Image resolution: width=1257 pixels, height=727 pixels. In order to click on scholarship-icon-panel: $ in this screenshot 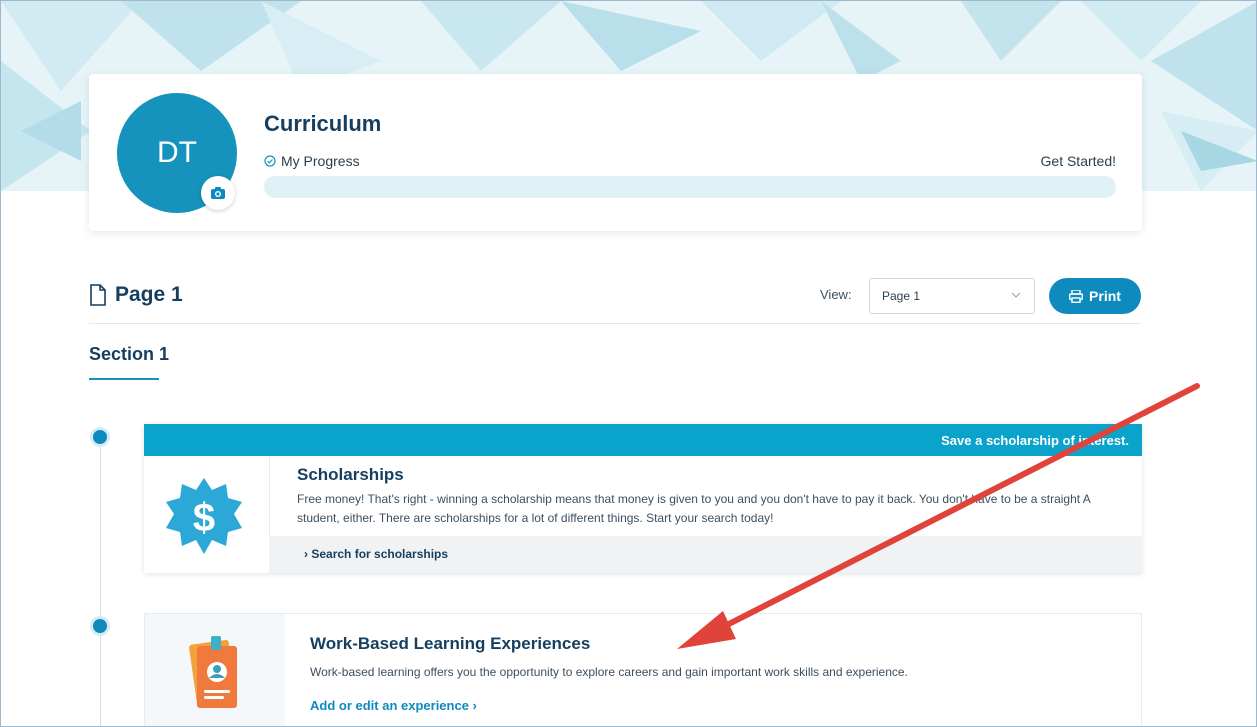, I will do `click(207, 514)`.